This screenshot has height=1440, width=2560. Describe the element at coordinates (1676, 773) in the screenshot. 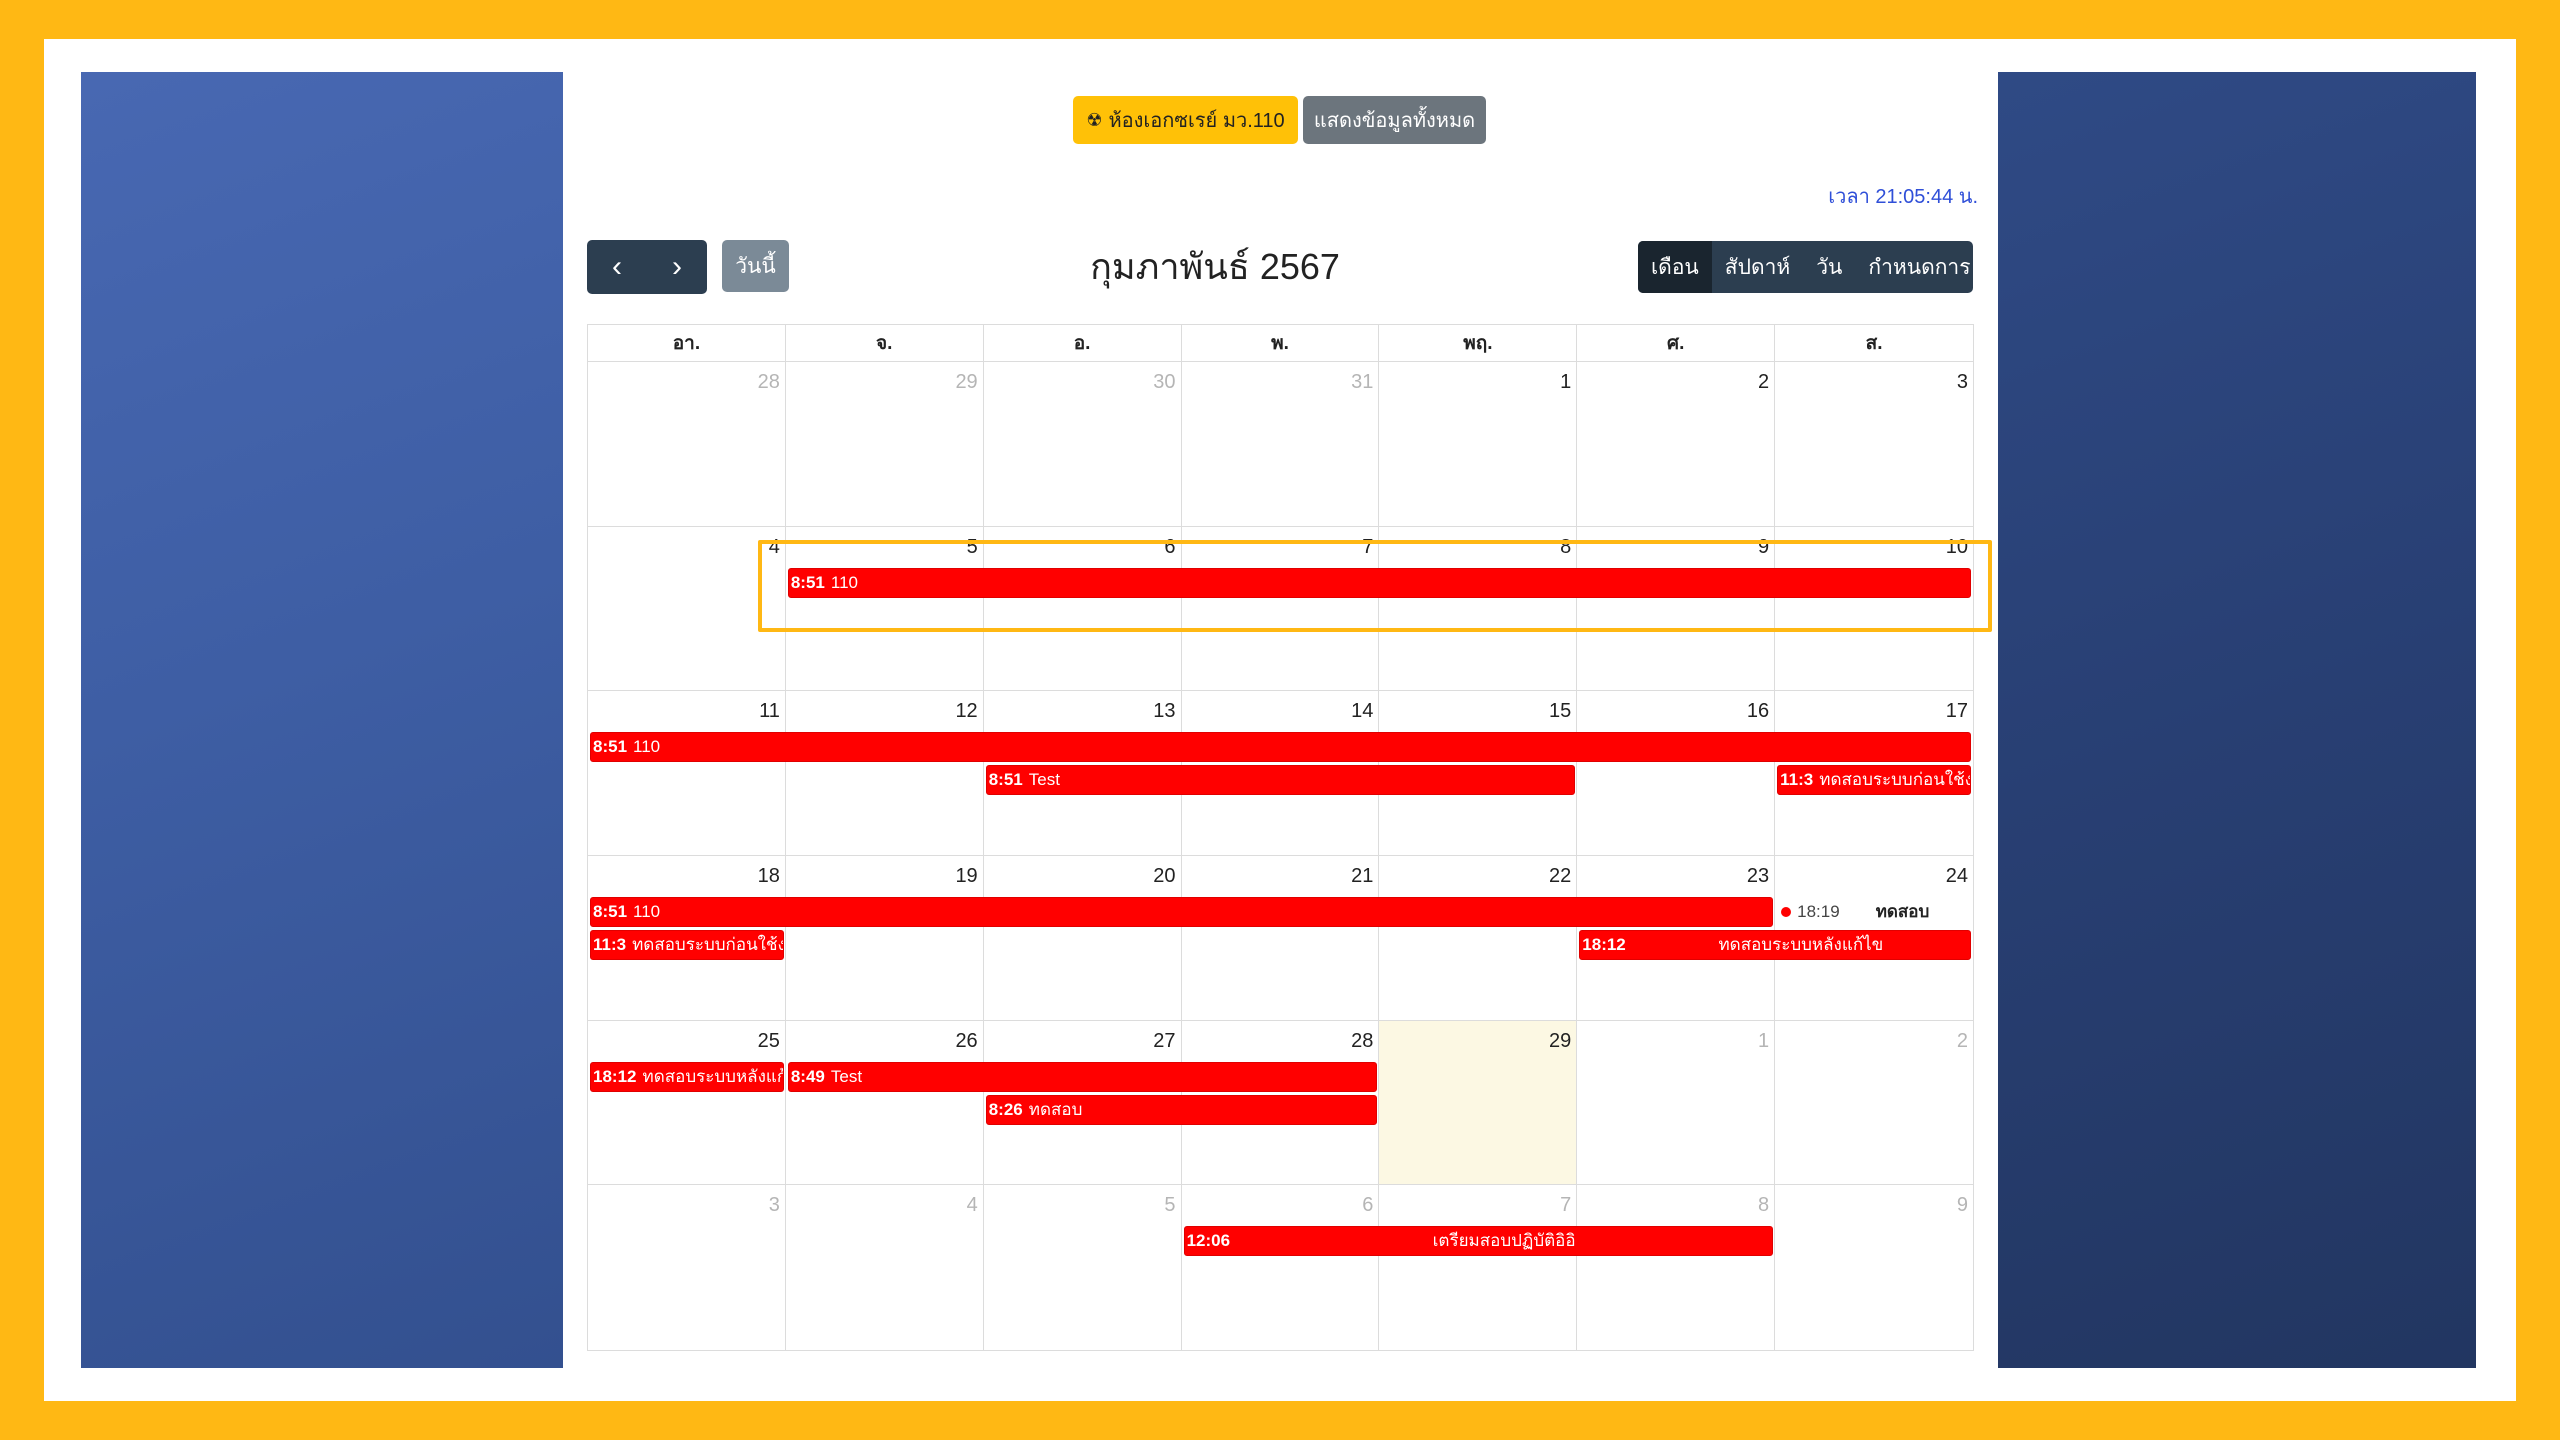

I see `day-cell: 16` at that location.